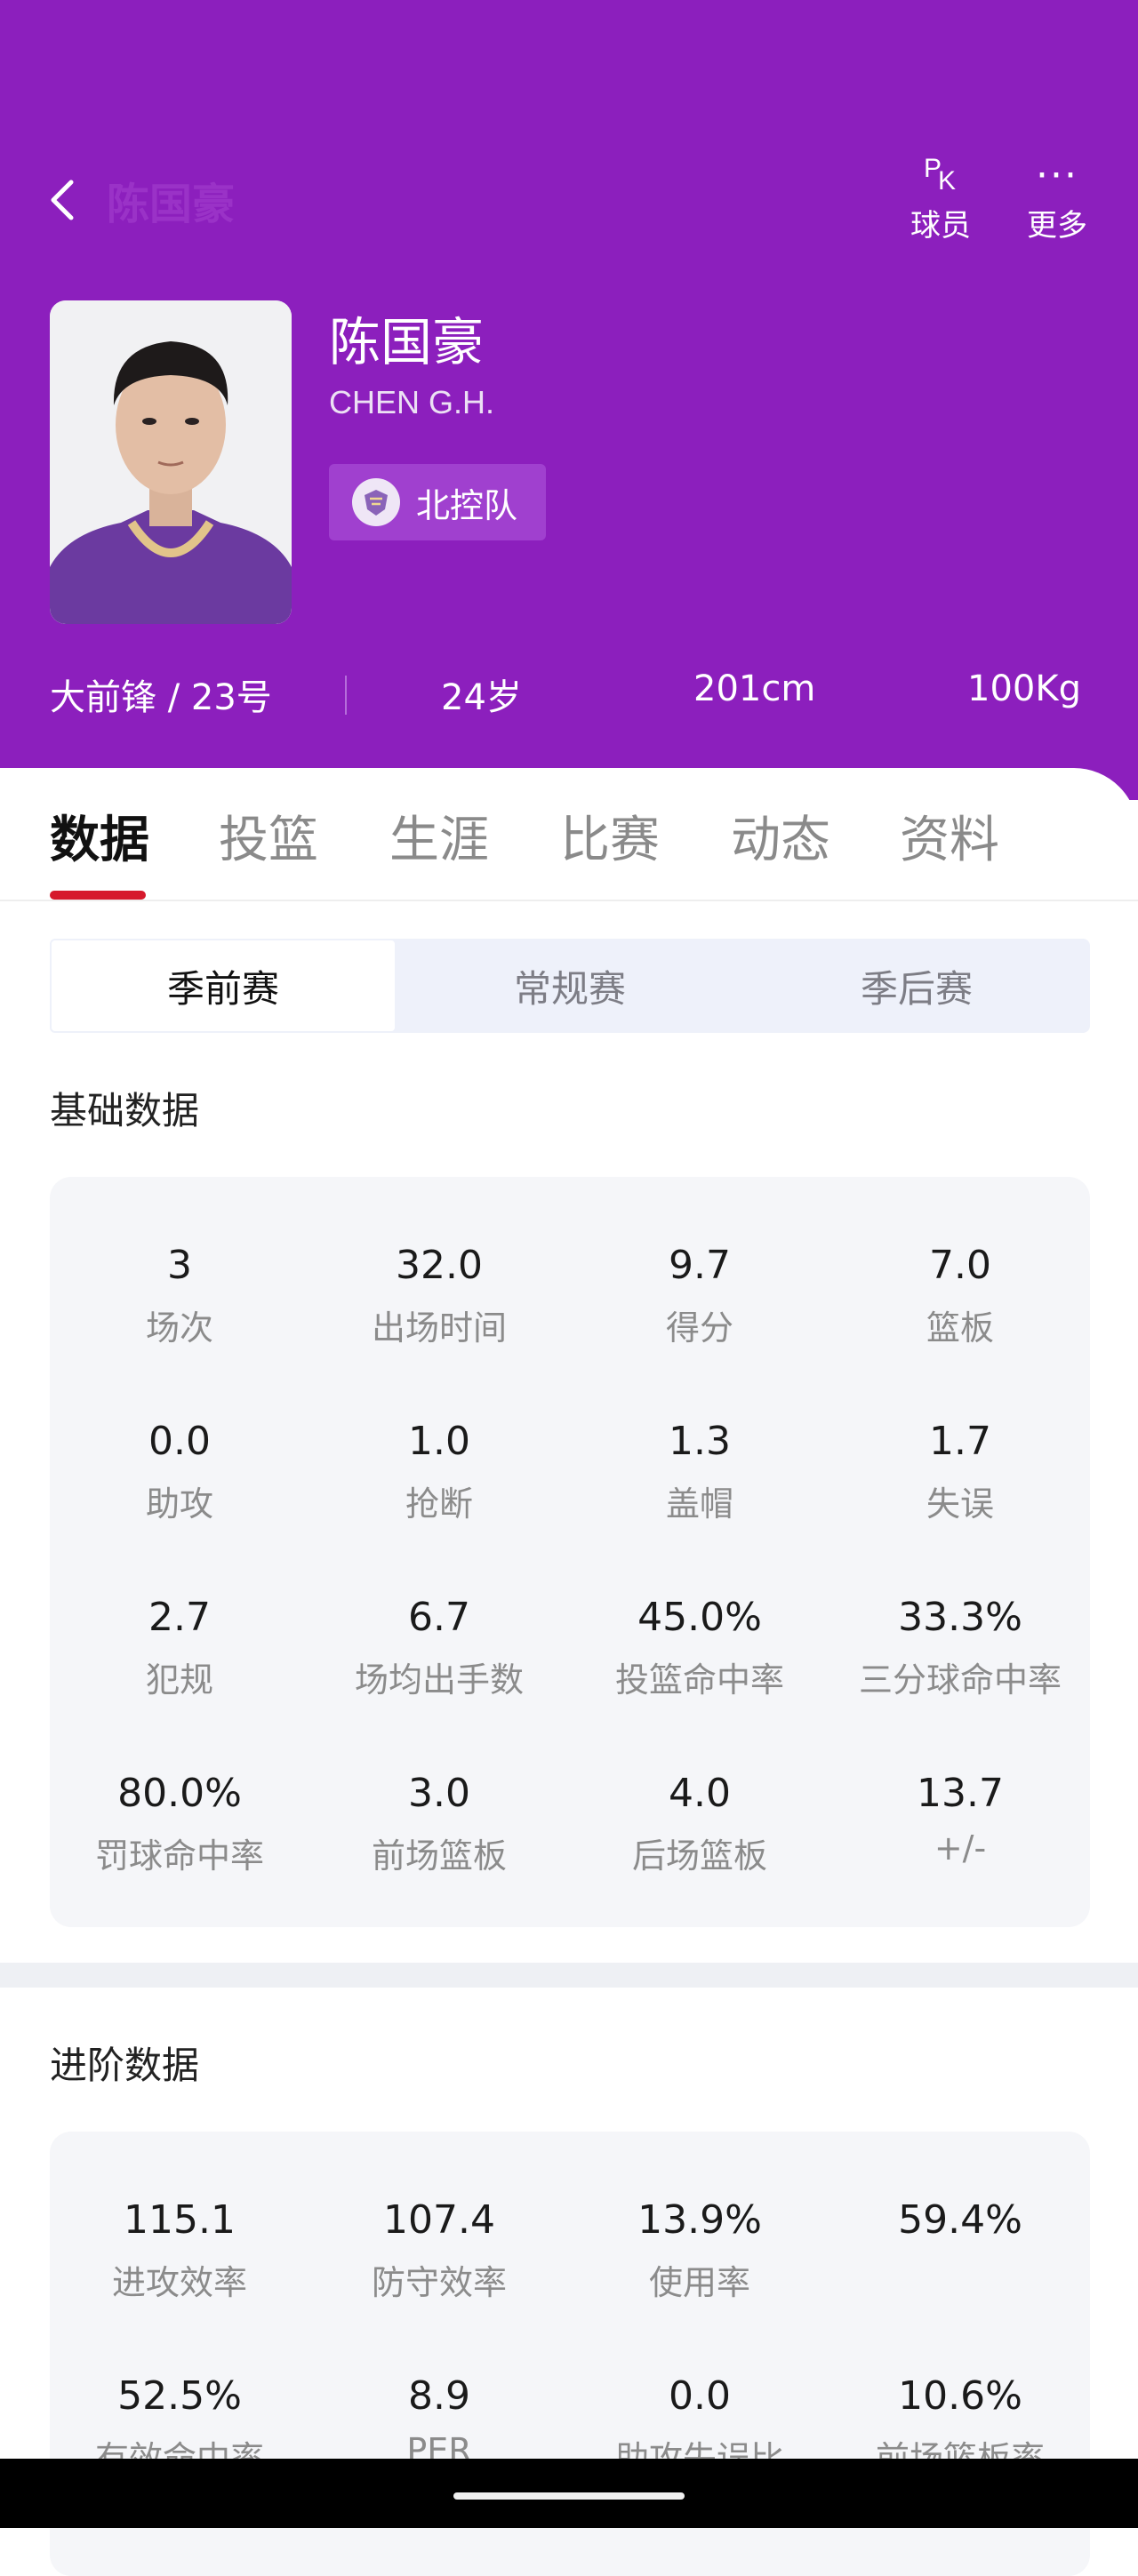 This screenshot has height=2576, width=1138. Describe the element at coordinates (960, 1793) in the screenshot. I see `stat-value: 13.7` at that location.